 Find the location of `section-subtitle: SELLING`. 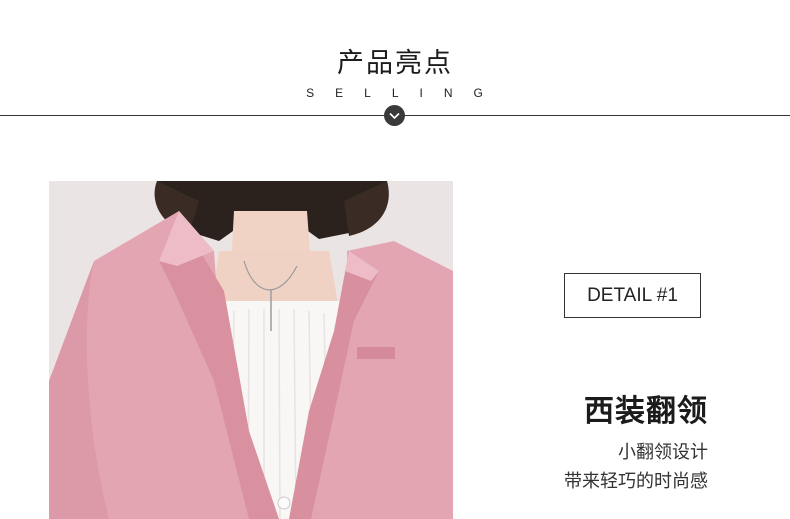

section-subtitle: SELLING is located at coordinates (405, 93).